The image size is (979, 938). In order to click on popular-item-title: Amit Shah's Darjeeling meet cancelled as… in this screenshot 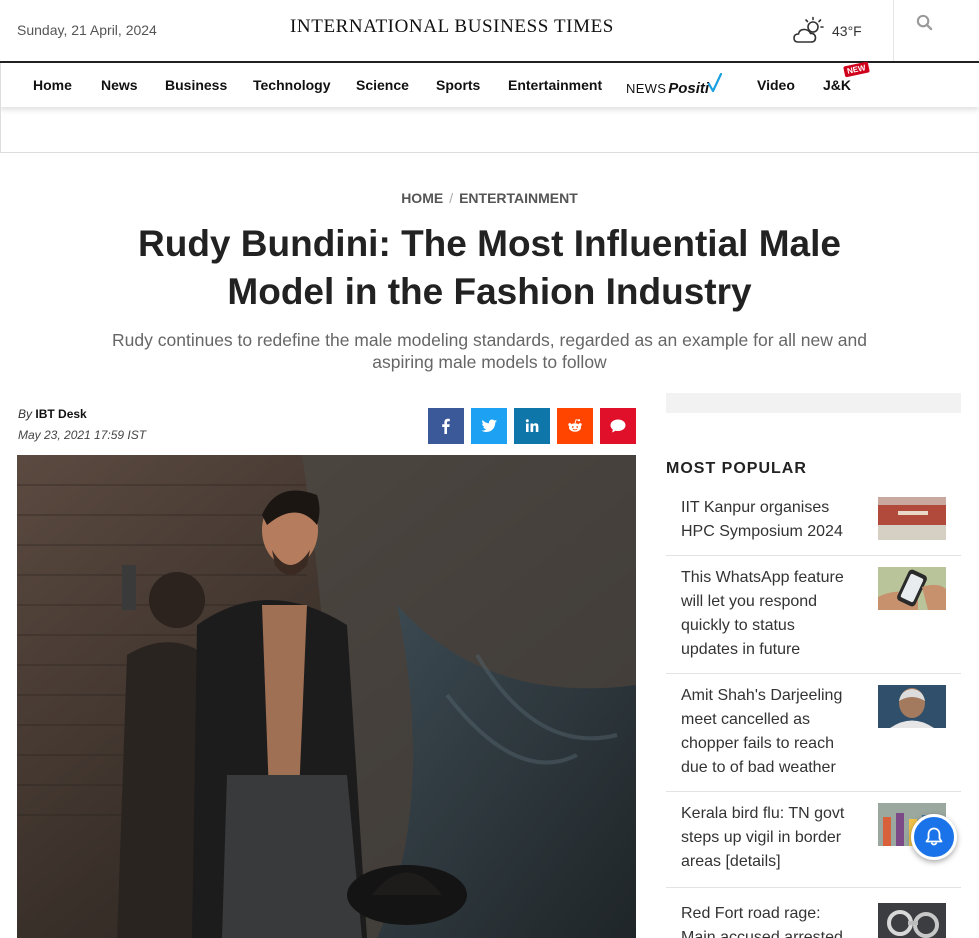, I will do `click(768, 732)`.